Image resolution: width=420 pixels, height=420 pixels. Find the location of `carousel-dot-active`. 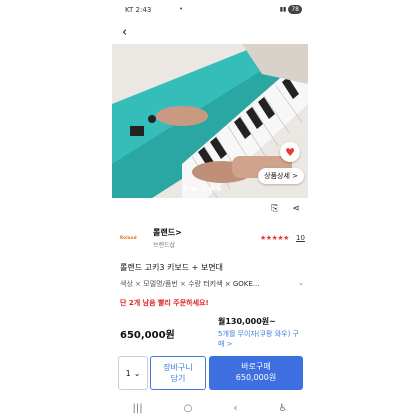

carousel-dot-active is located at coordinates (194, 189).